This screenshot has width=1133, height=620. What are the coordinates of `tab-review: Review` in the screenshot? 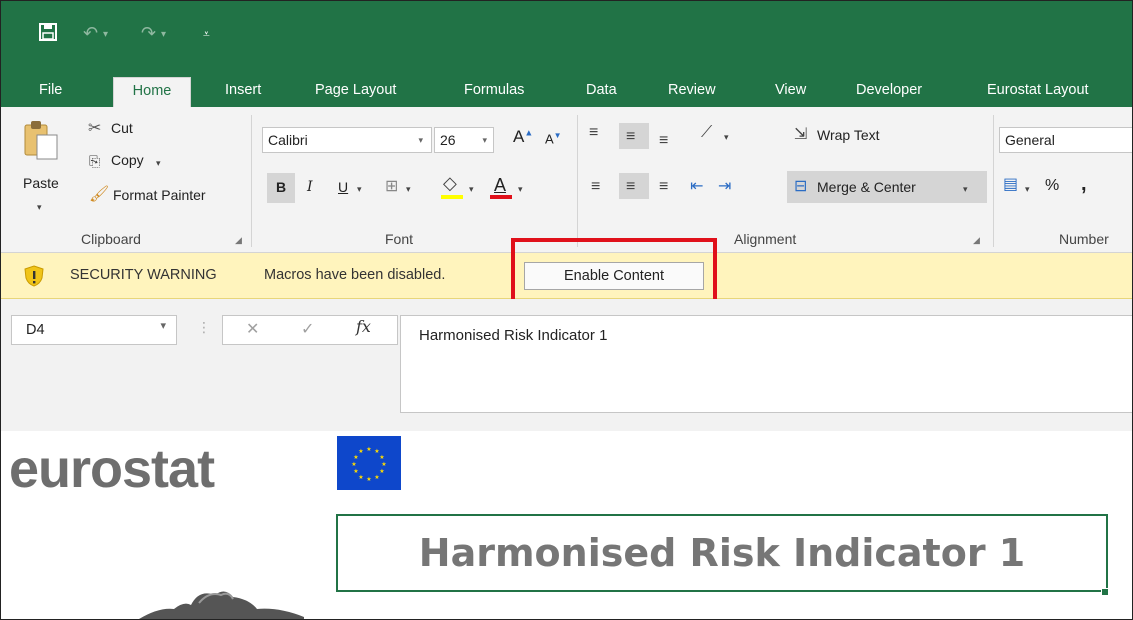 It's located at (692, 92).